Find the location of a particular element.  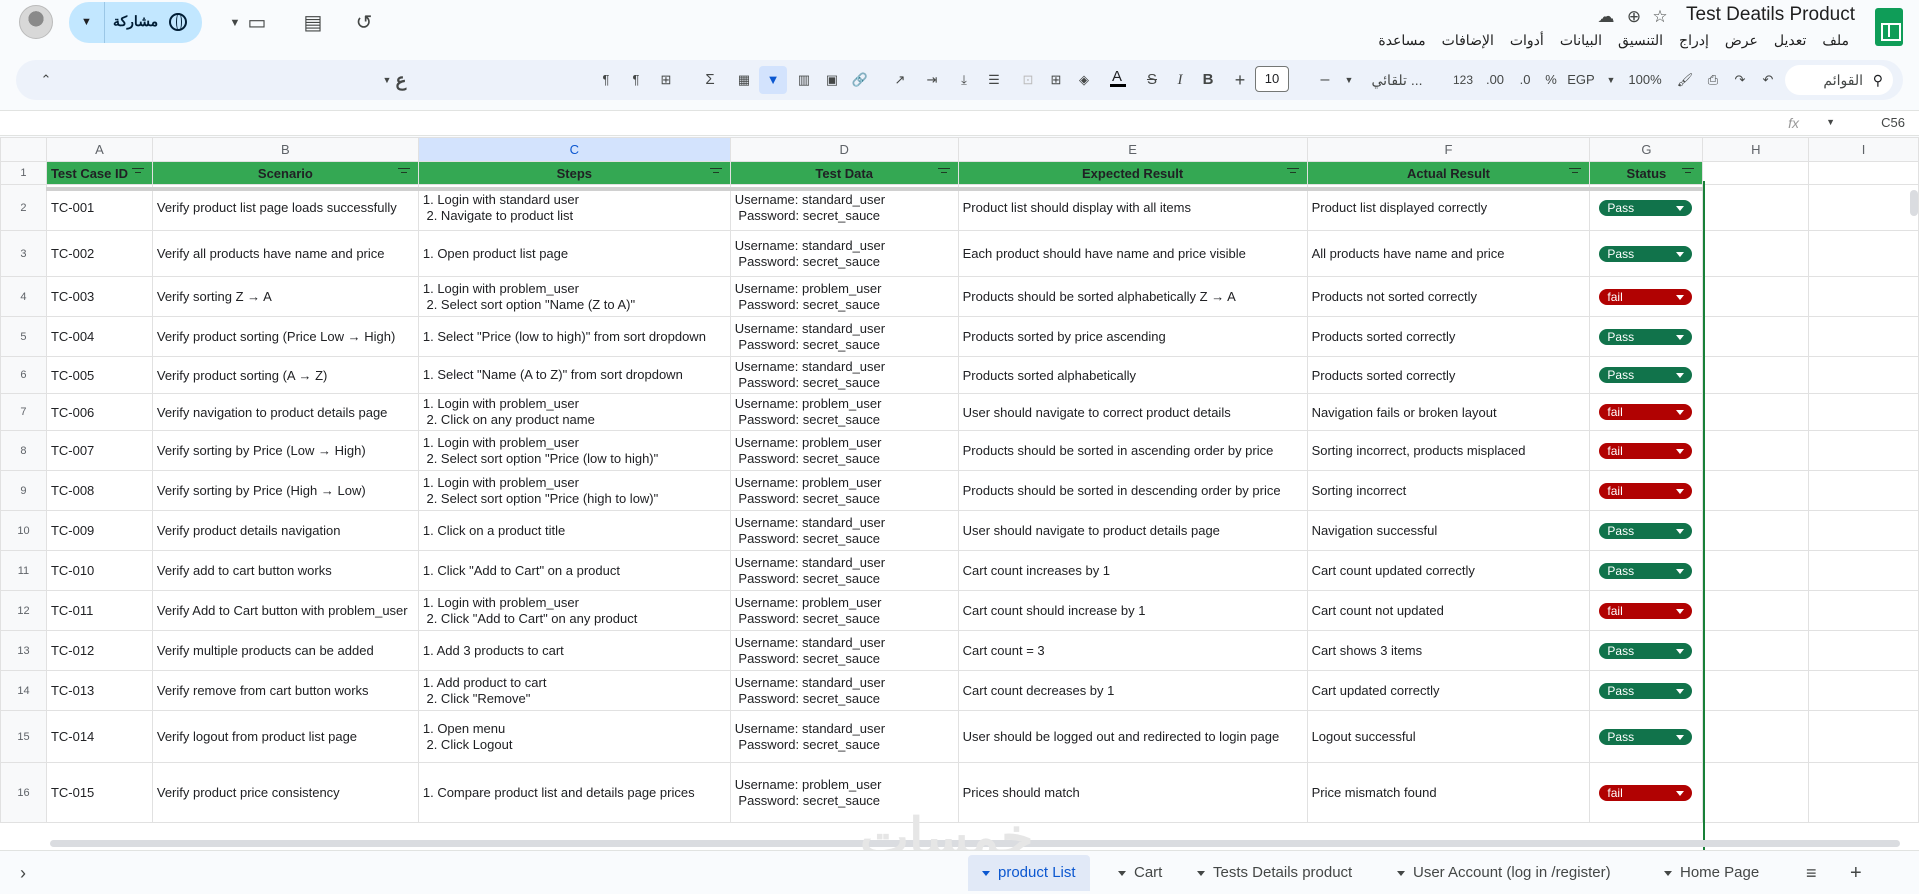

cell-scenario: Verify product details navigation is located at coordinates (285, 530).